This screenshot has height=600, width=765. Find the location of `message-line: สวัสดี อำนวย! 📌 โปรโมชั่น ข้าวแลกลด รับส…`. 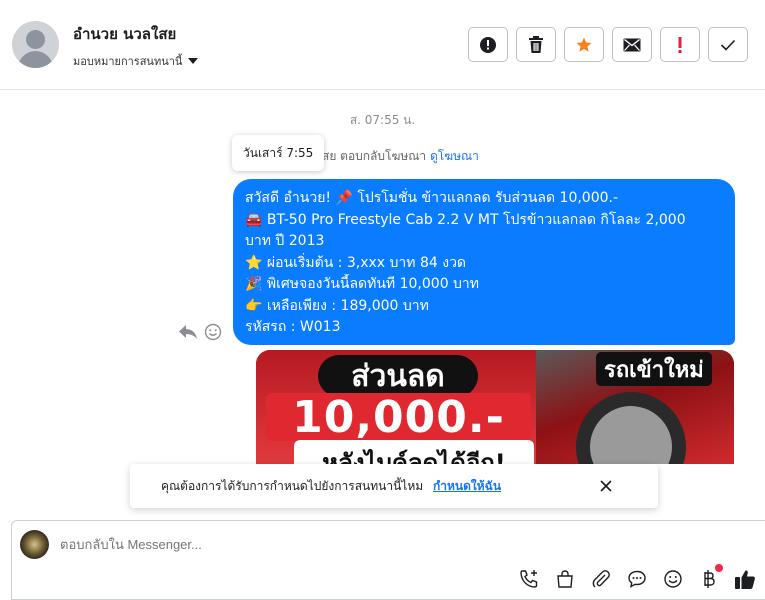

message-line: สวัสดี อำนวย! 📌 โปรโมชั่น ข้าวแลกลด รับส… is located at coordinates (432, 198).